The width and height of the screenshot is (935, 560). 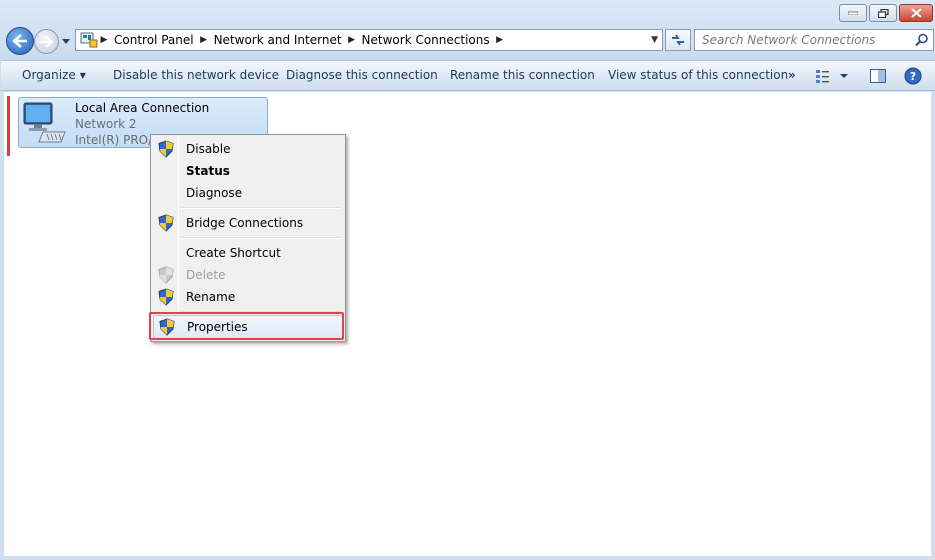 What do you see at coordinates (233, 253) in the screenshot?
I see `menu-item-label: Create Shortcut` at bounding box center [233, 253].